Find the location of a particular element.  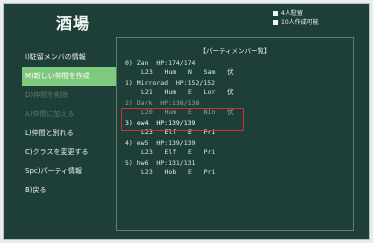

party-member: 5) hw6 HP:131/131 L23 Hob E Pri is located at coordinates (179, 169).